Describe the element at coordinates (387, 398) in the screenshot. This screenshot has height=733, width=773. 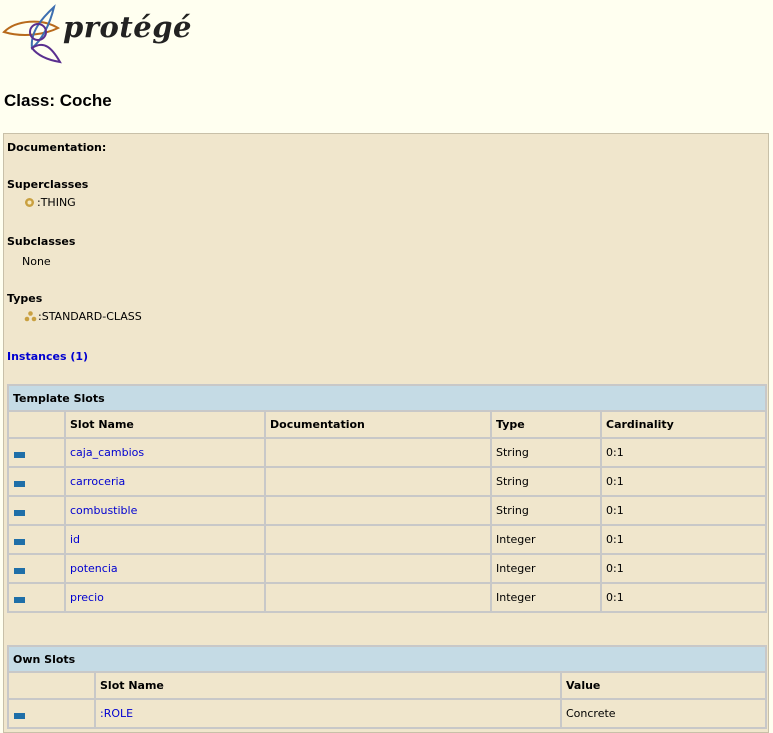
I see `template-slots-caption: Template Slots` at that location.